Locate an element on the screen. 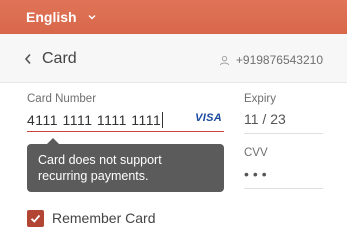 Image resolution: width=347 pixels, height=244 pixels. checkmark-icon is located at coordinates (35, 218).